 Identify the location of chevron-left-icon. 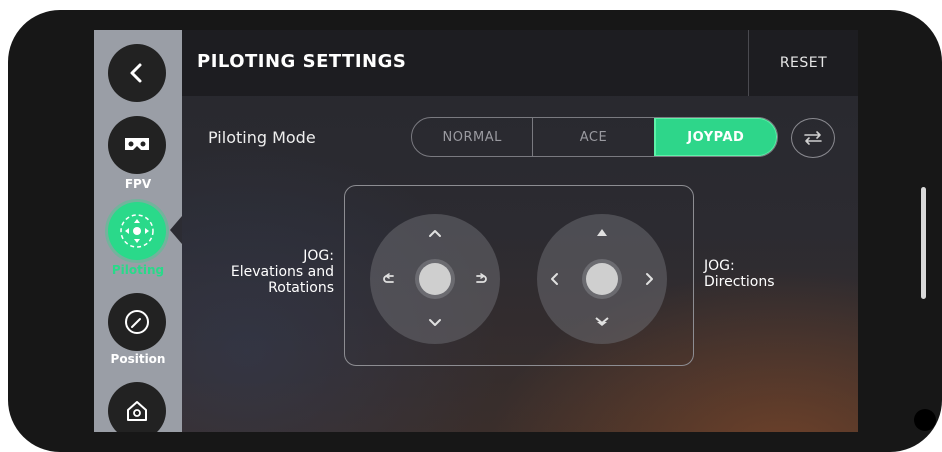
(554, 279).